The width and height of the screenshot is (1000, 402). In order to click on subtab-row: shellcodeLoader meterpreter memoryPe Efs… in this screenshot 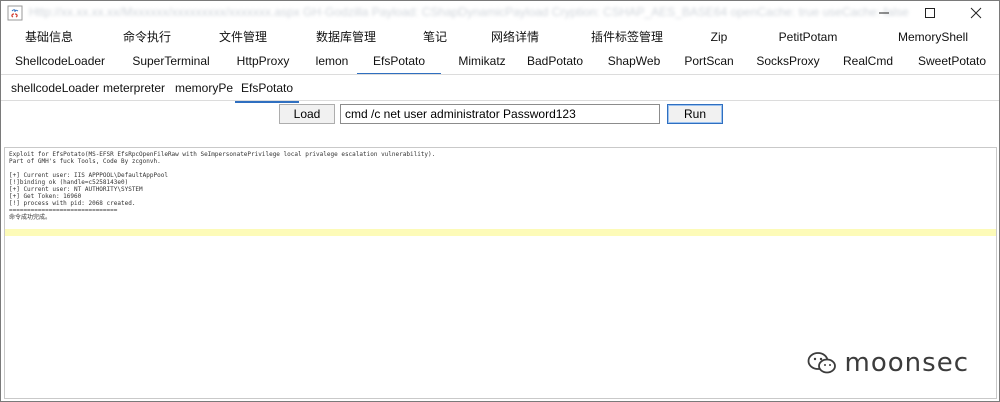, I will do `click(500, 89)`.